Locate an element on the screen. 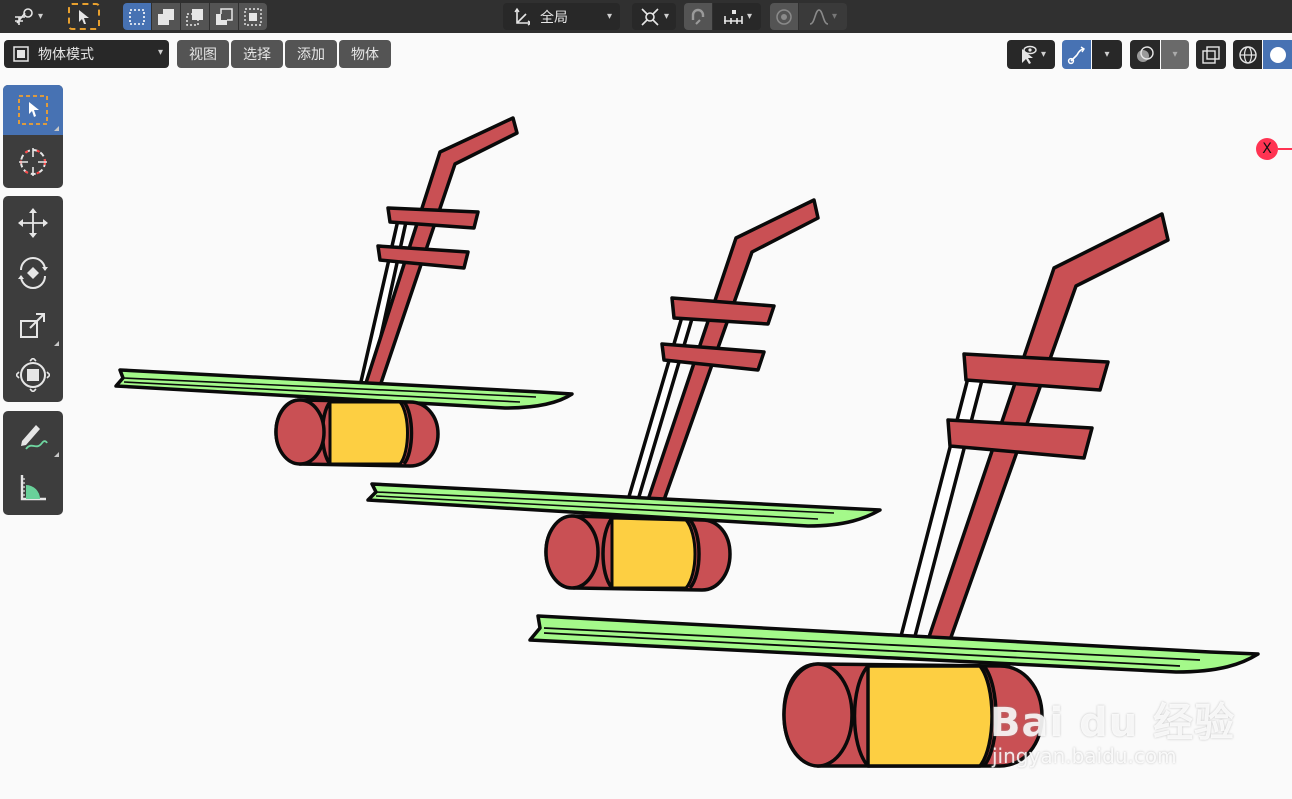 This screenshot has height=799, width=1292. gizmo-icon is located at coordinates (1076, 54).